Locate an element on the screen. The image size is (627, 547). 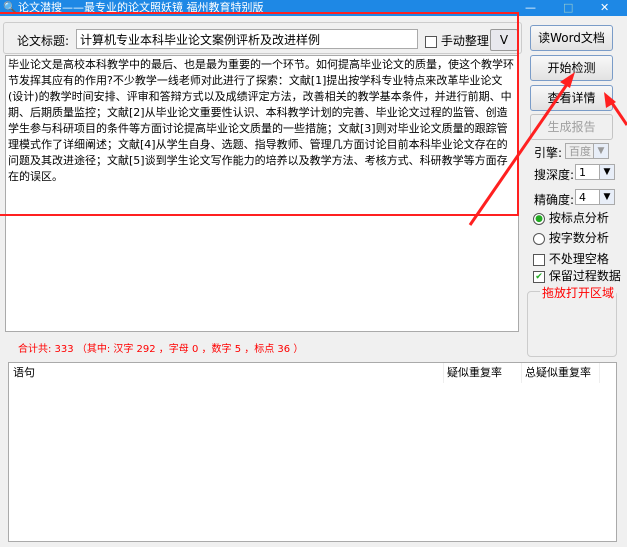
annotation-arrowhead is located at coordinates (567, 80).